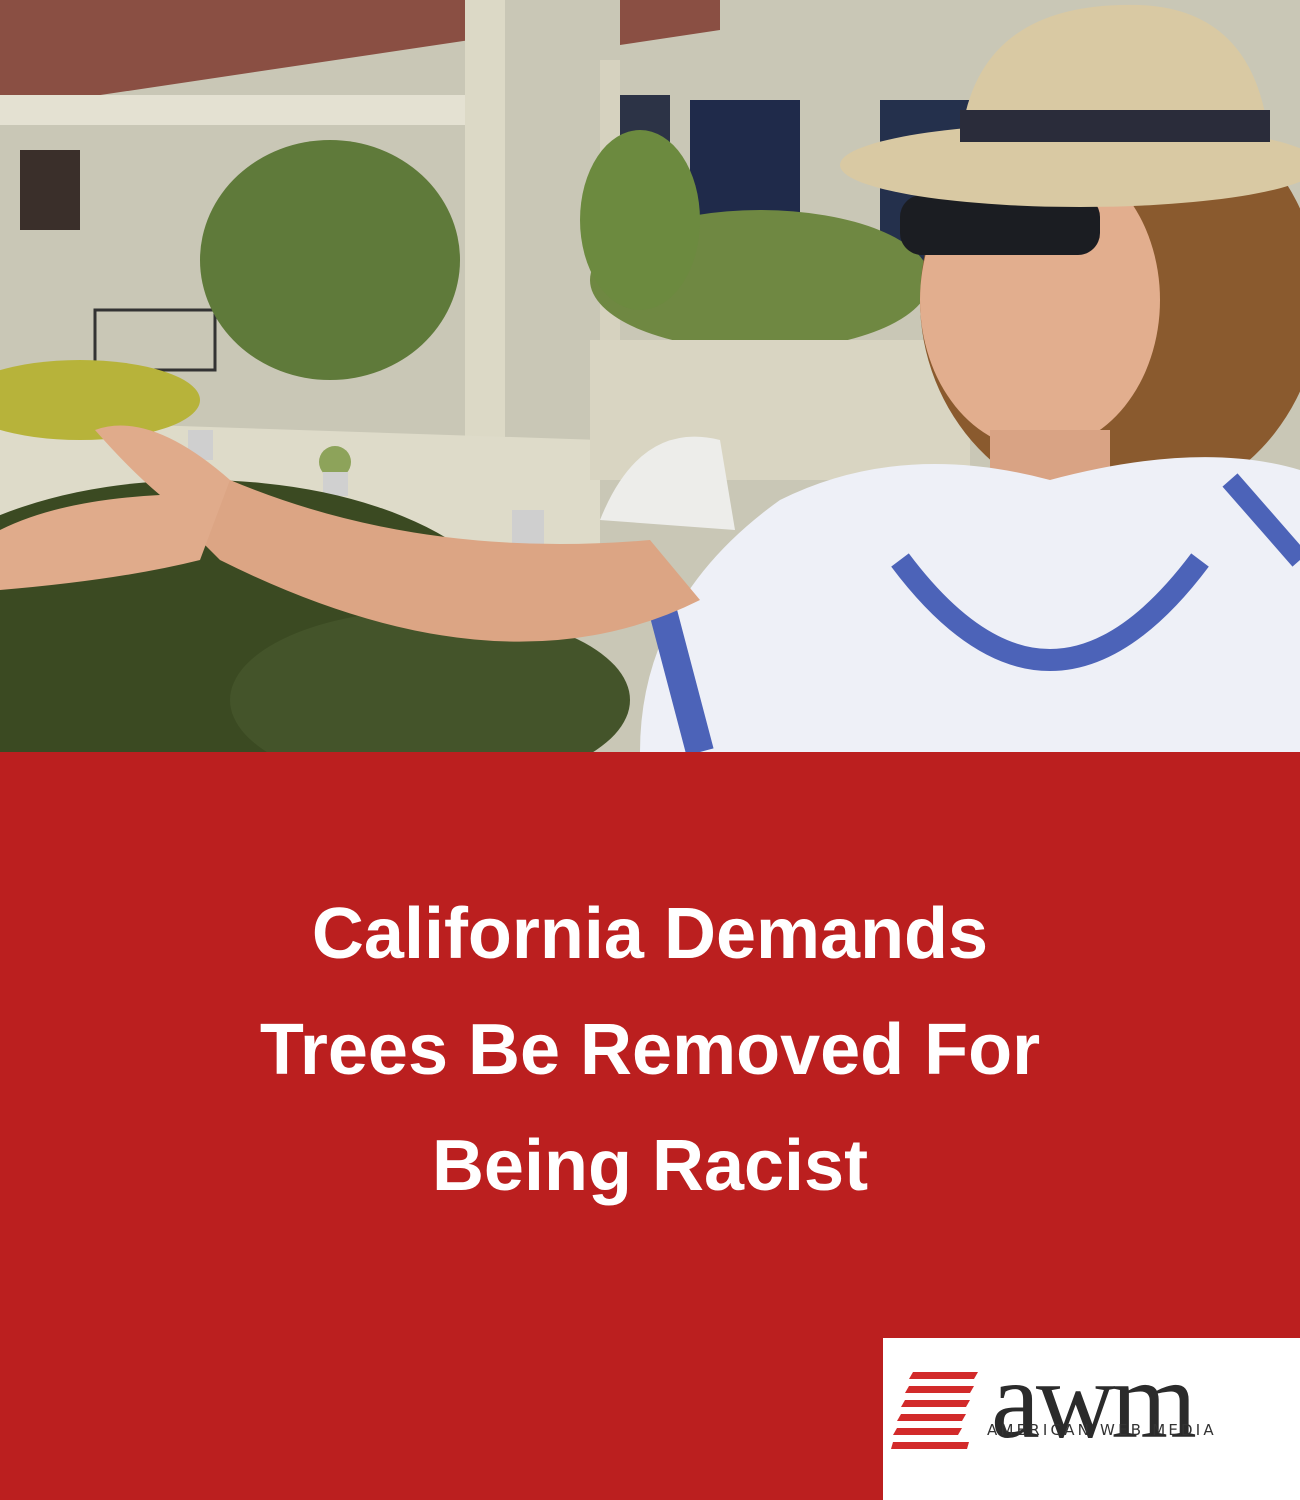 The height and width of the screenshot is (1500, 1300). Describe the element at coordinates (1115, 126) in the screenshot. I see `hat-band` at that location.